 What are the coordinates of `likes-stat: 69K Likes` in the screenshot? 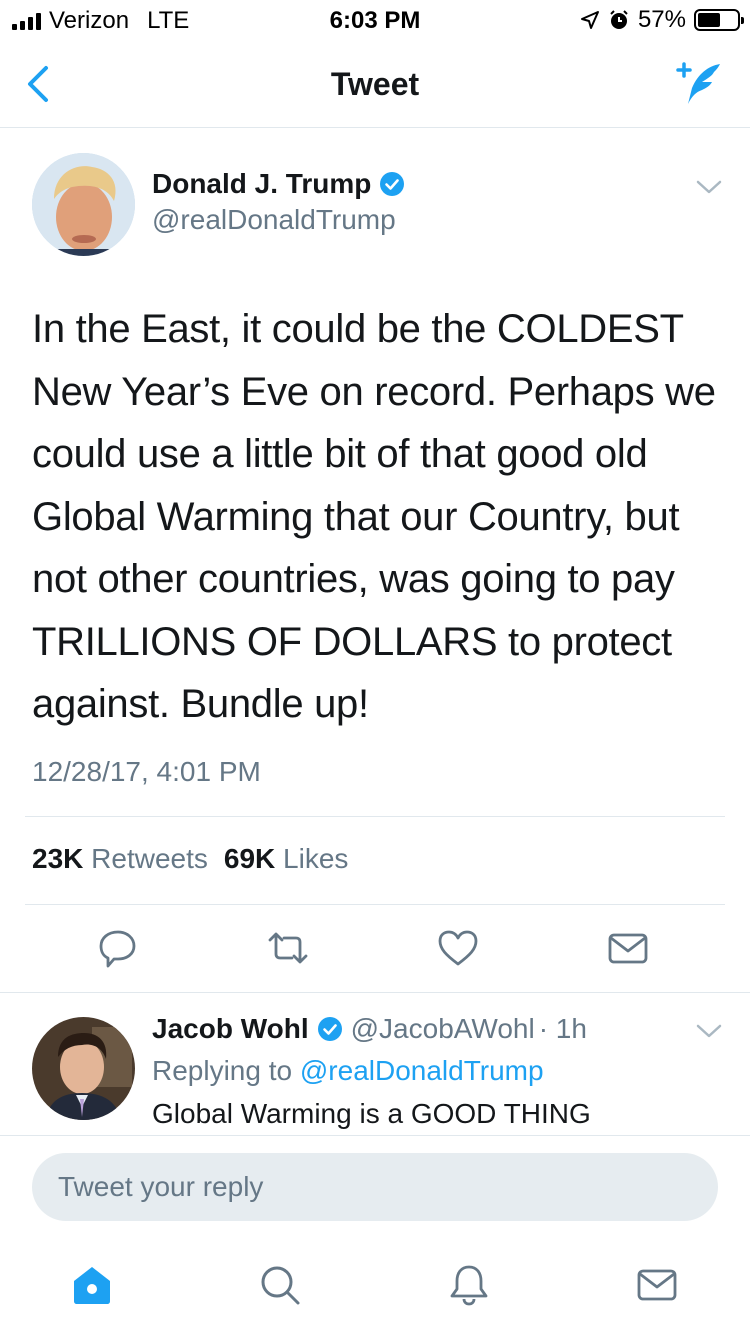 It's located at (286, 859).